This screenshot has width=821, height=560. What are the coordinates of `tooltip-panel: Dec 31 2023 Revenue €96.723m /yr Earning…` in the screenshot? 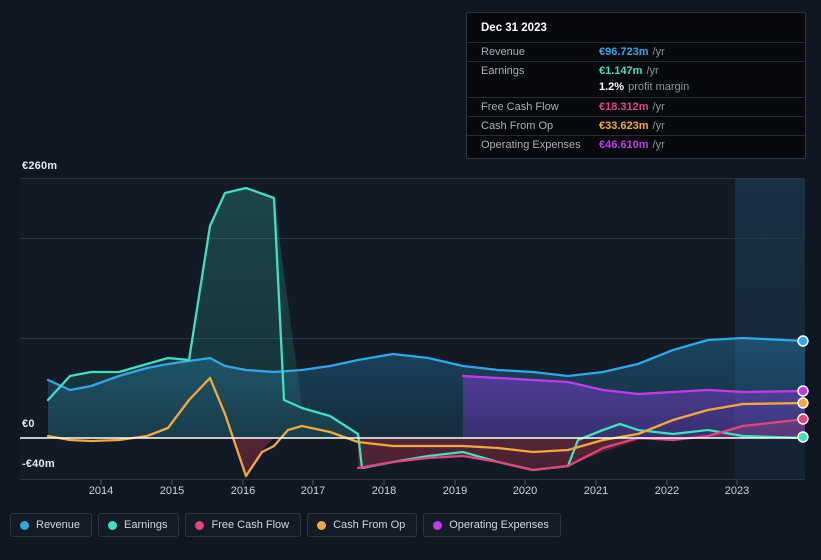 It's located at (636, 85).